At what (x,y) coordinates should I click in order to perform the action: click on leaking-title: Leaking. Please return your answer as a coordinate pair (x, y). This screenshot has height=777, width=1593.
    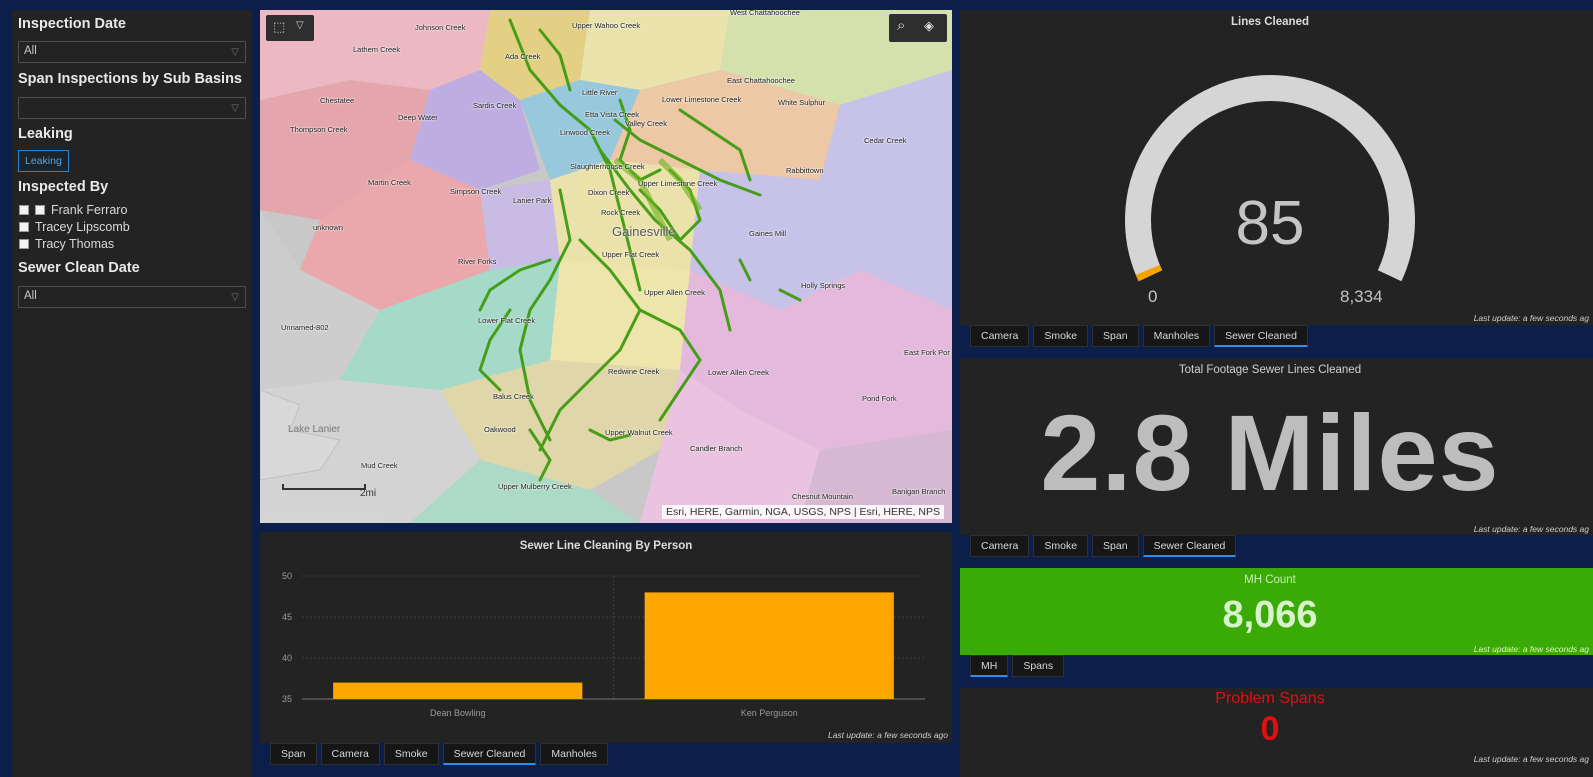
    Looking at the image, I should click on (45, 134).